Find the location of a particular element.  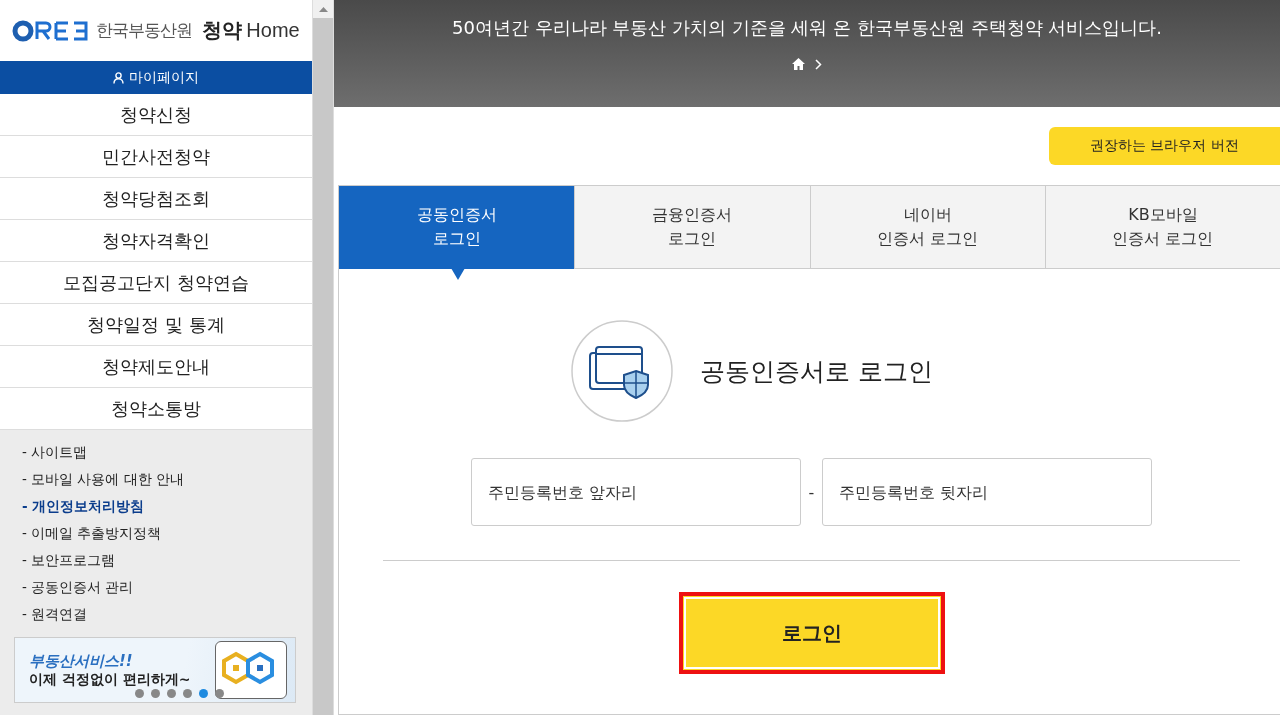

id-front-field: 주민등록번호 앞자리 is located at coordinates (635, 492).